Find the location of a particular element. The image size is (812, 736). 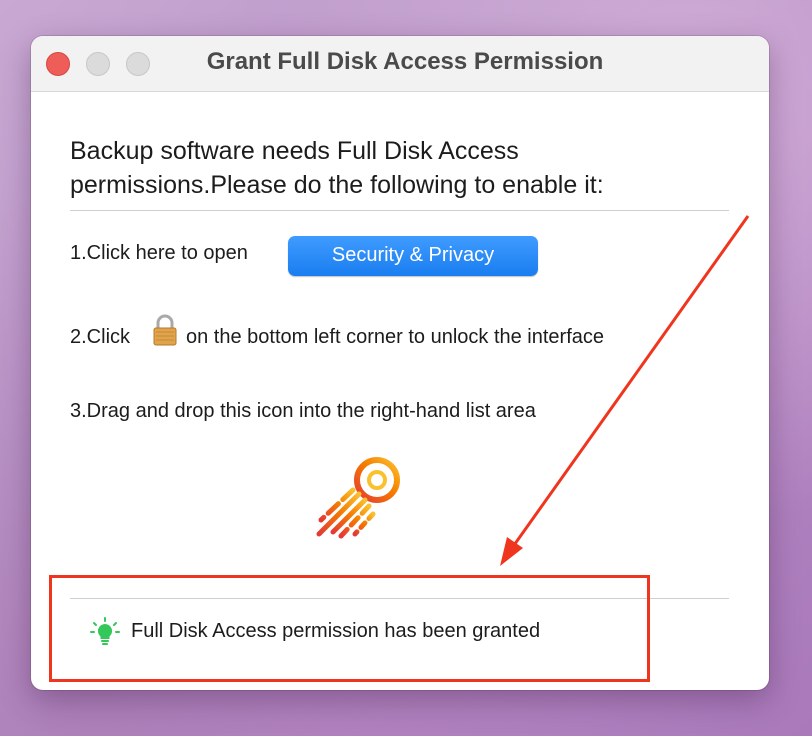

app-icon is located at coordinates (358, 503).